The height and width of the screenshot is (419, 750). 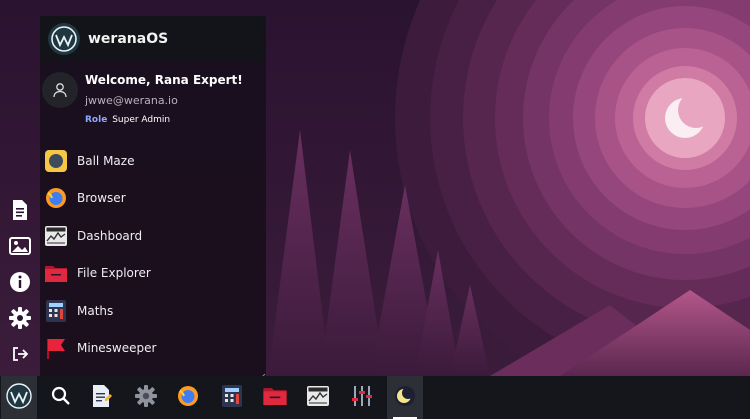 I want to click on taskbar-file-explorer, so click(x=275, y=397).